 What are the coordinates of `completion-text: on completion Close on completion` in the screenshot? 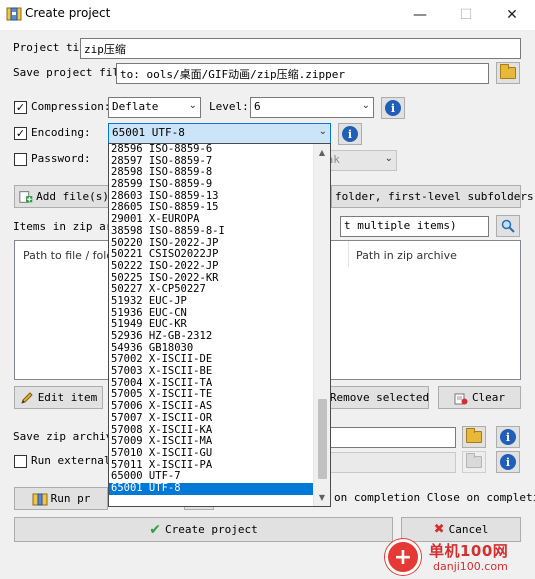 It's located at (434, 497).